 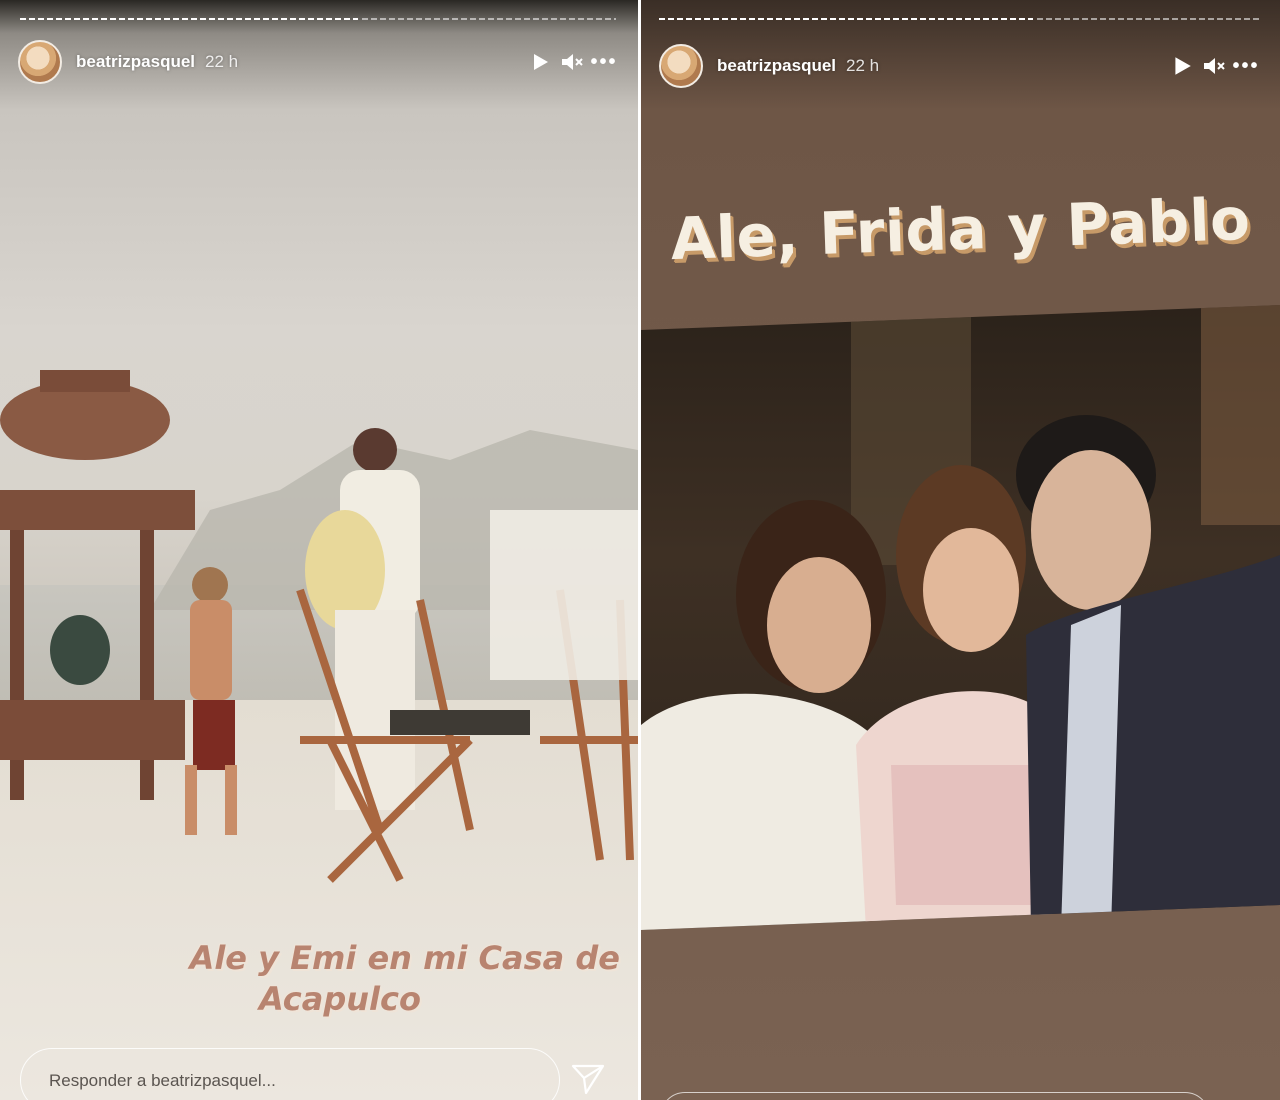 What do you see at coordinates (564, 595) in the screenshot?
I see `person-on-right` at bounding box center [564, 595].